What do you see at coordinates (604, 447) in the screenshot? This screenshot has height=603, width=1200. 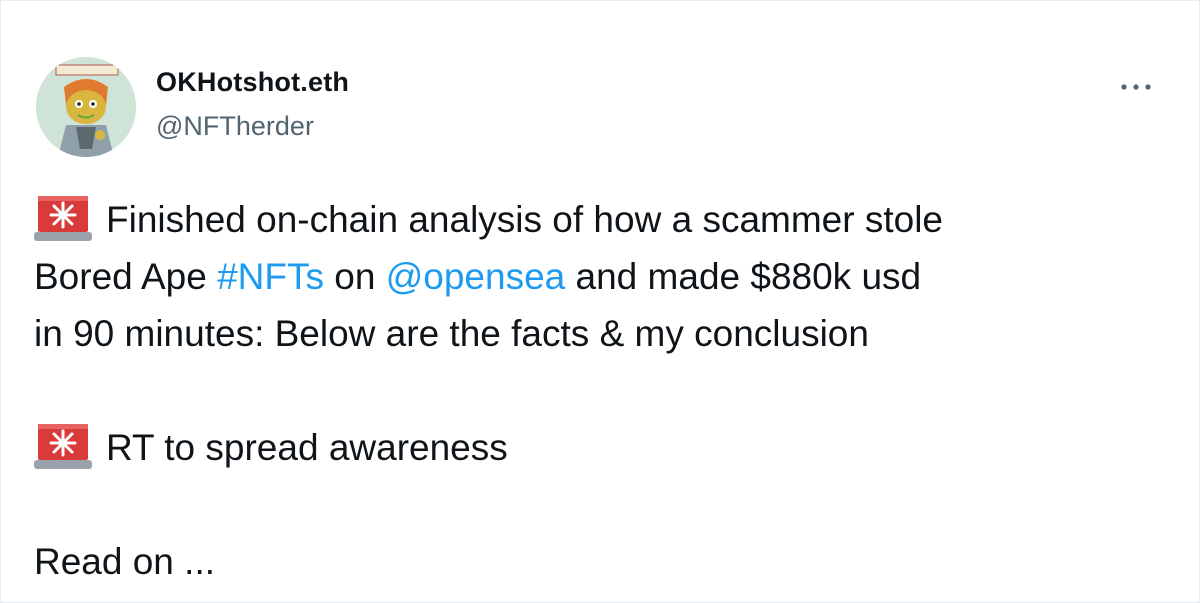 I see `tweet-line-4: RT to spread awareness` at bounding box center [604, 447].